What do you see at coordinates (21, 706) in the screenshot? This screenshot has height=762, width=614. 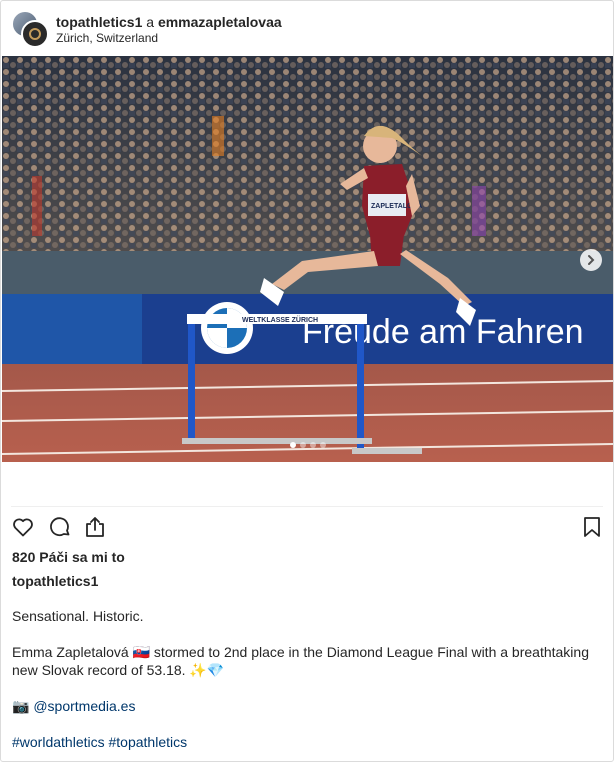 I see `camera-icon: 📷` at bounding box center [21, 706].